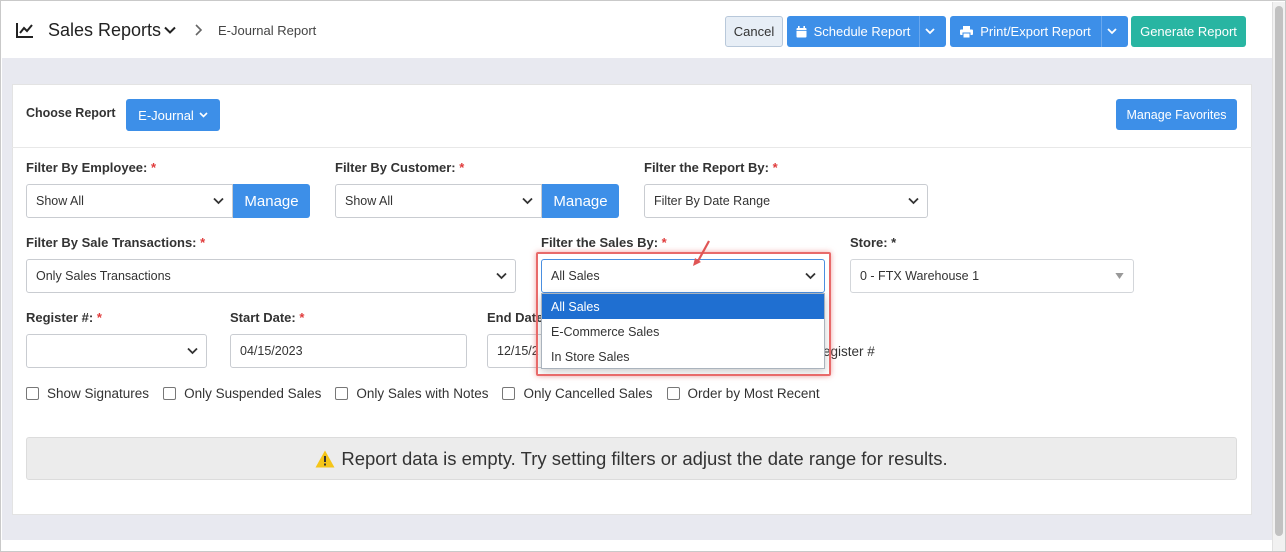  I want to click on checkbox-label: Only Cancelled Sales, so click(588, 393).